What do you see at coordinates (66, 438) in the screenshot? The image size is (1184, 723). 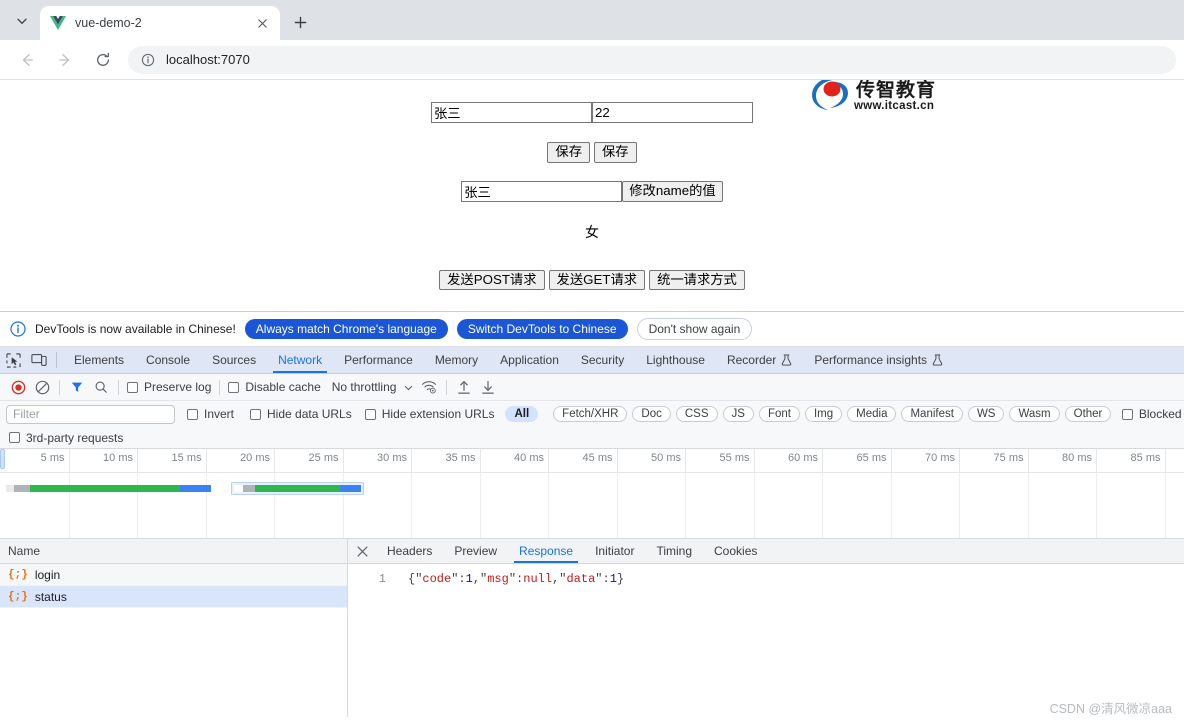 I see `third-party-requests-checkbox: 3rd-party requests` at bounding box center [66, 438].